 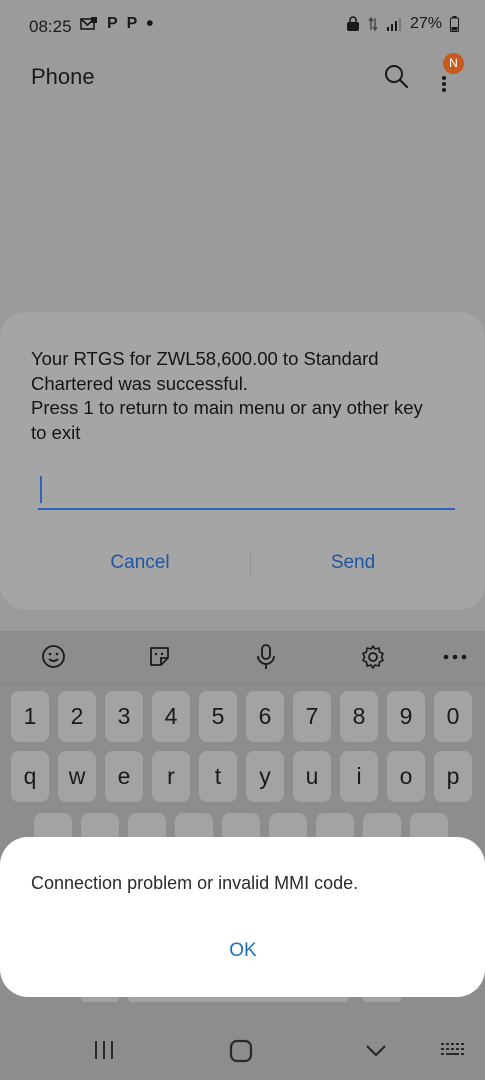 I want to click on error-message: Connection problem or invalid MMI code., so click(x=195, y=883).